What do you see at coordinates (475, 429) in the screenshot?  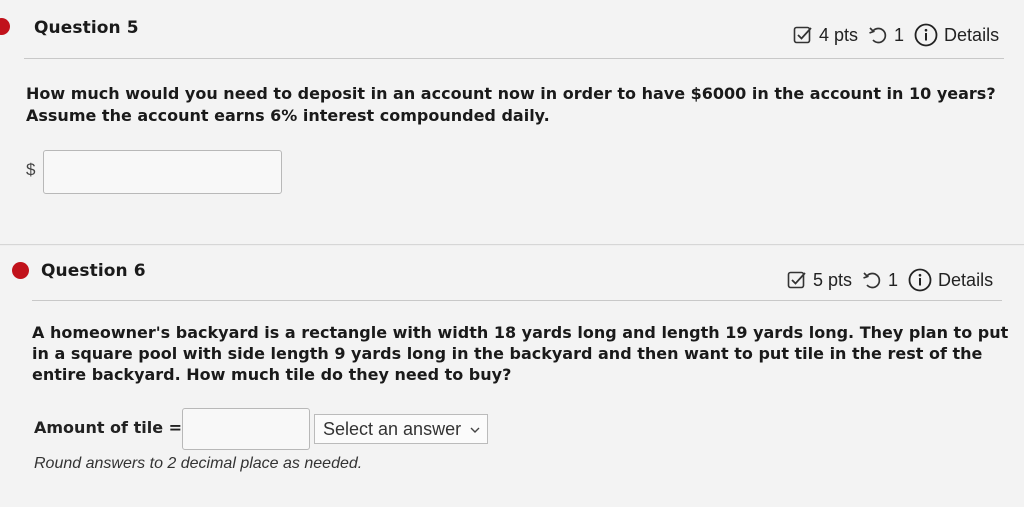 I see `chevron-down-icon` at bounding box center [475, 429].